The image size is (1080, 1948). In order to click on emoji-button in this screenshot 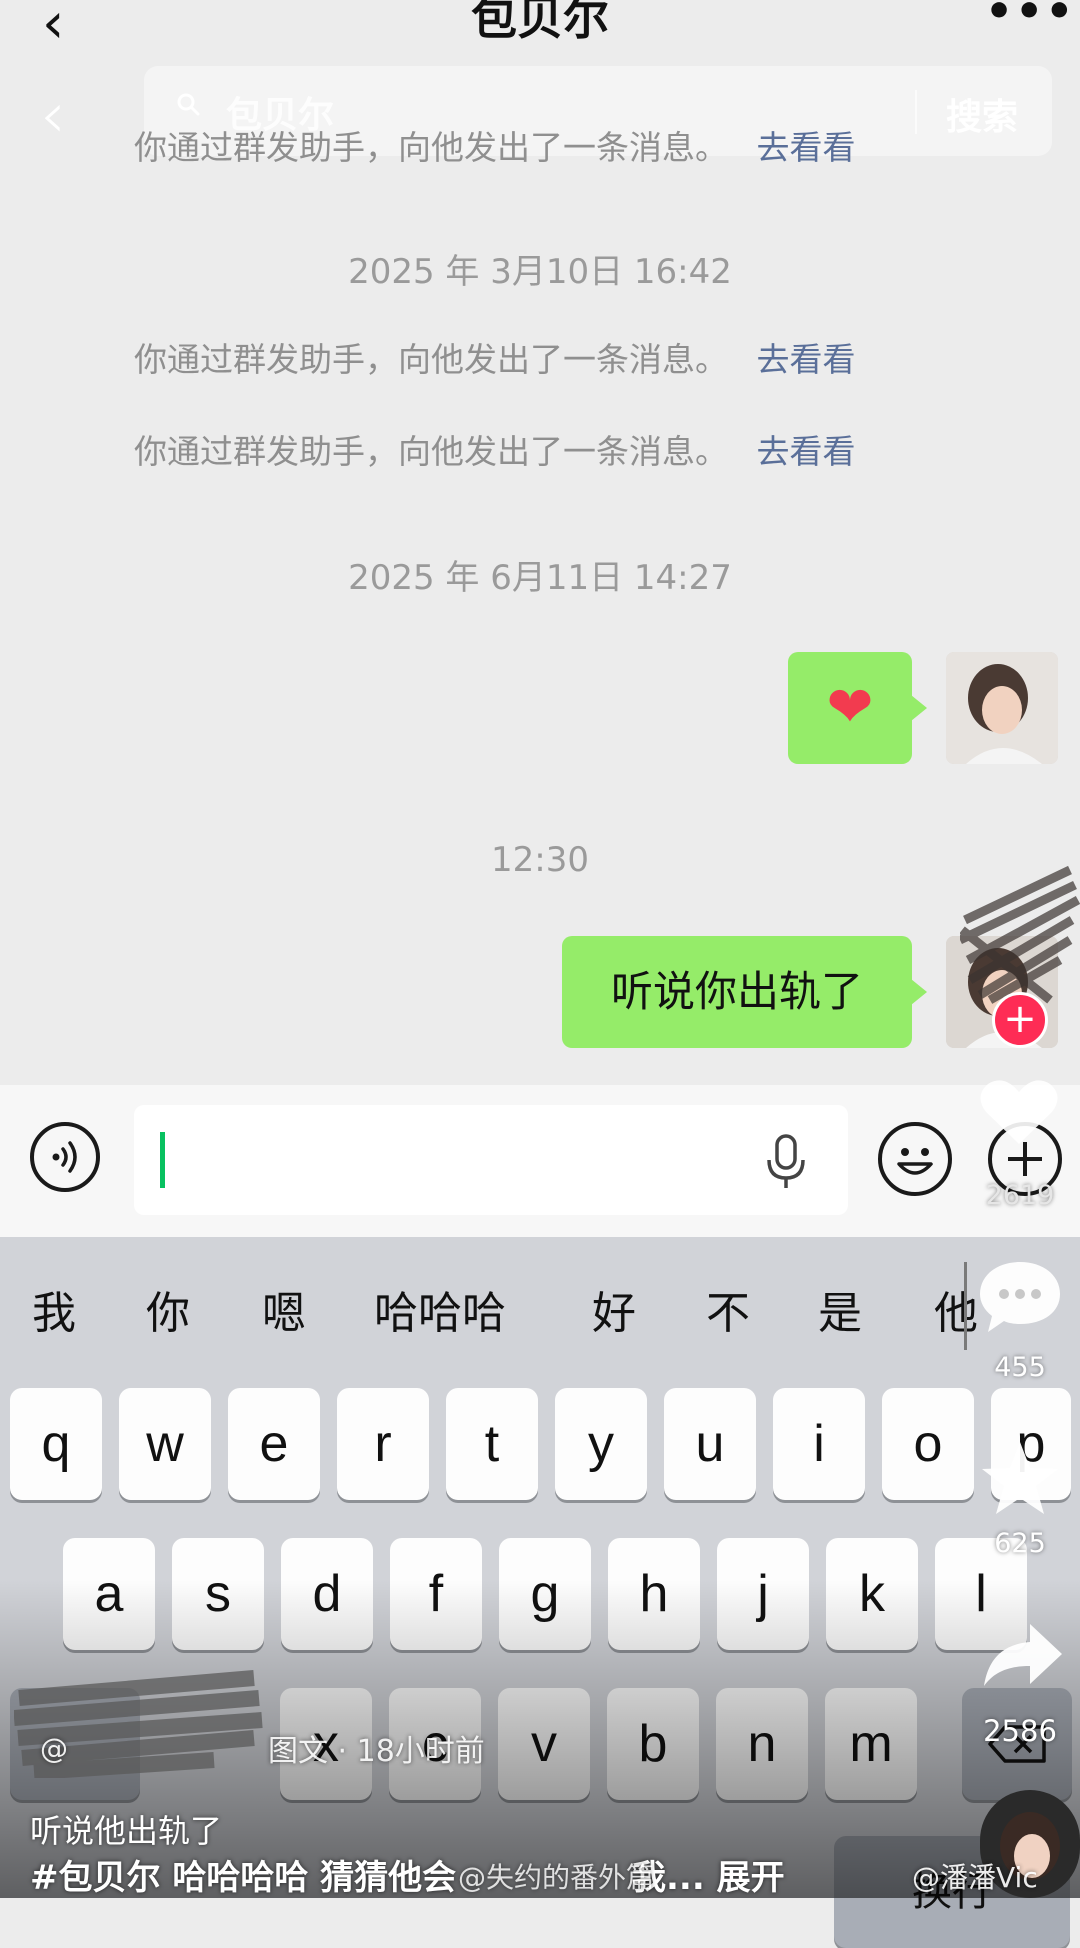, I will do `click(915, 1159)`.